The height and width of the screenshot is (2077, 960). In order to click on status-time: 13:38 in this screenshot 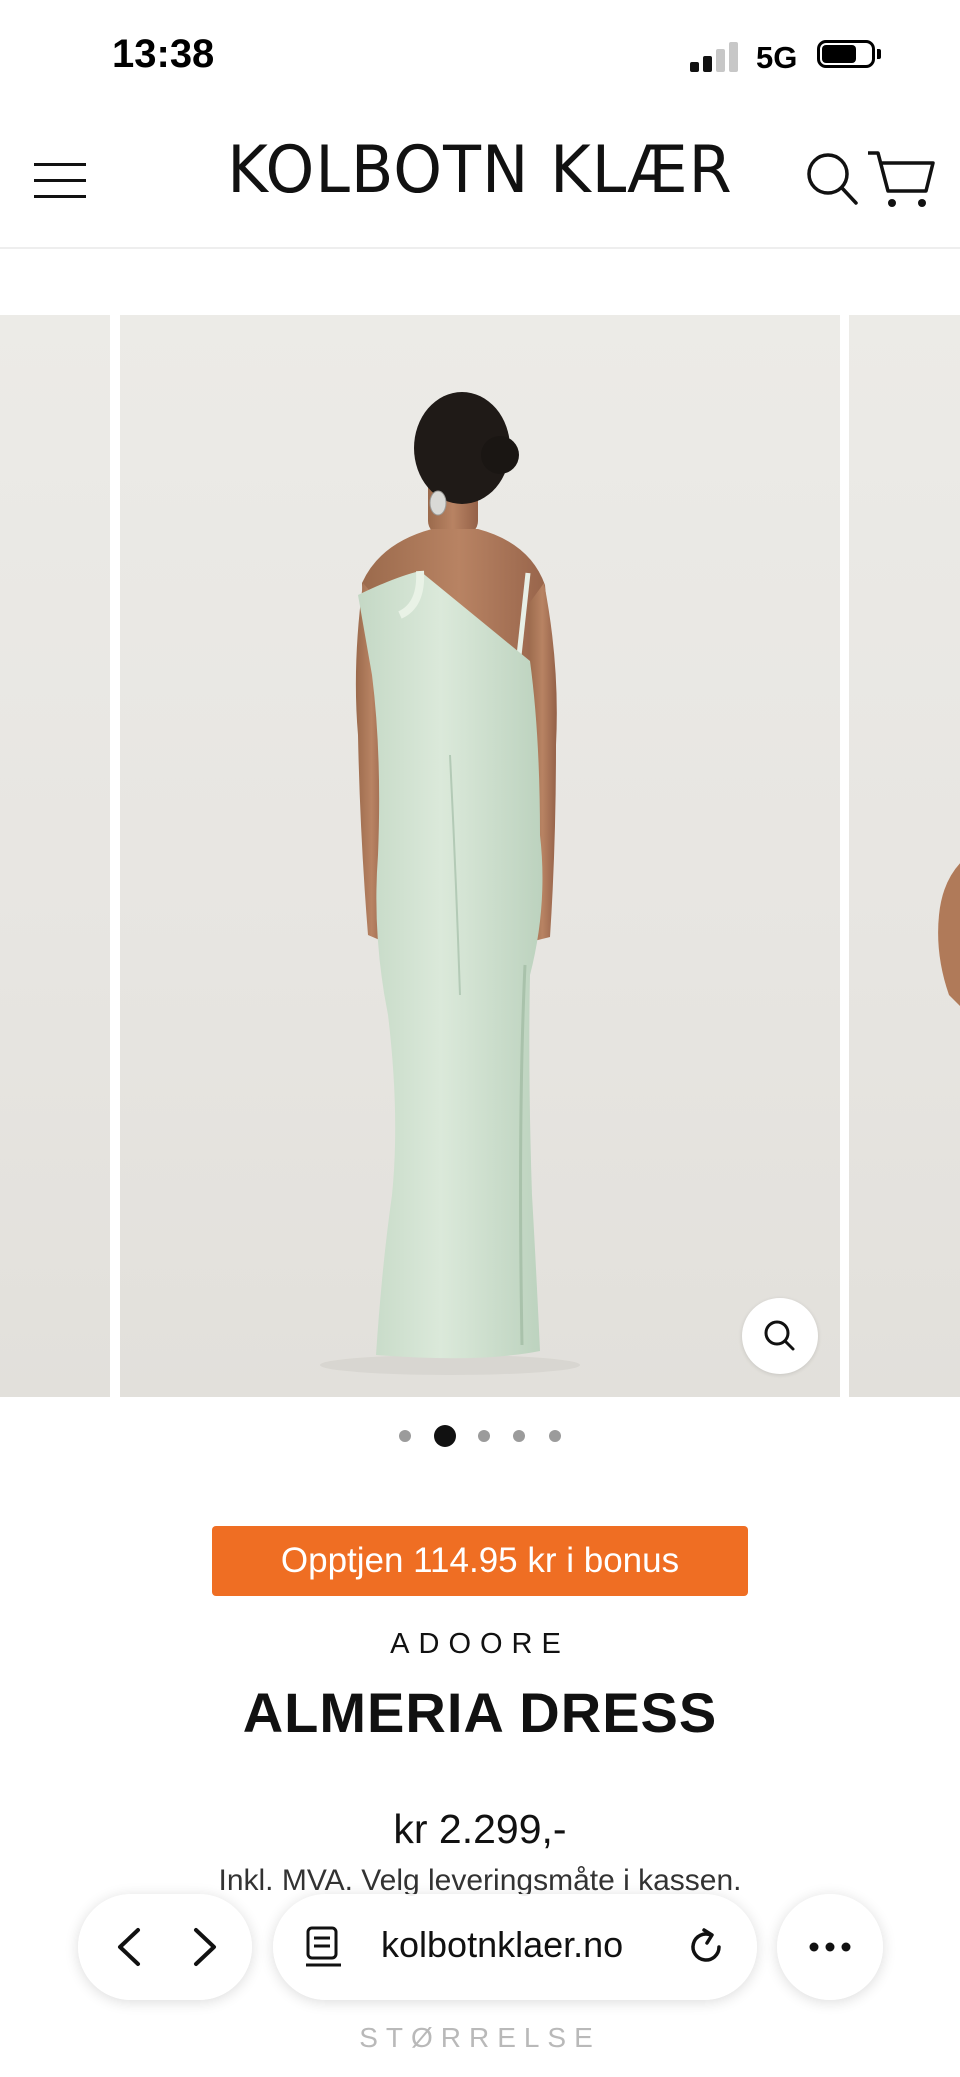, I will do `click(163, 54)`.